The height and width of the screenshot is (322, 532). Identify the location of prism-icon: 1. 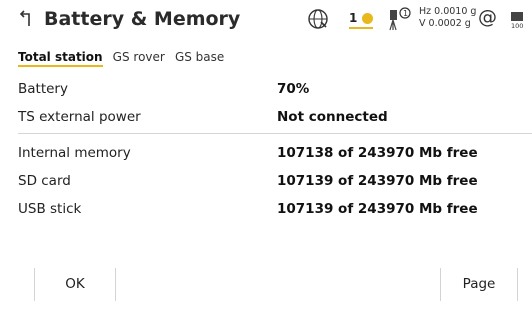
(400, 19).